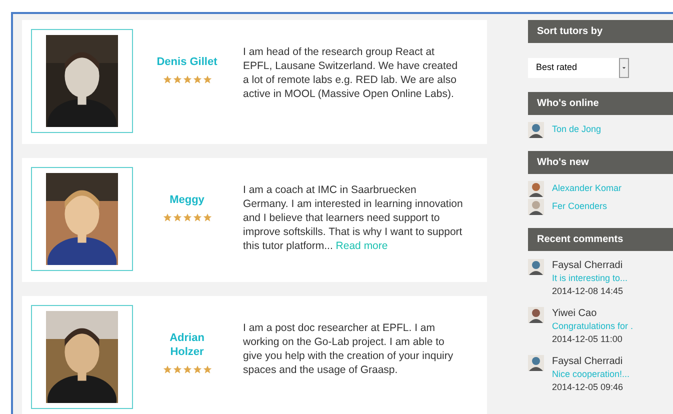 The image size is (673, 414). Describe the element at coordinates (352, 218) in the screenshot. I see `tutor-bio: I am a coach at IMC in Saarbruecken Germany. I am interested in learning innovation and I believe that learners need support to improve softskills. That is why I want to support this tutor platform... Read more` at that location.